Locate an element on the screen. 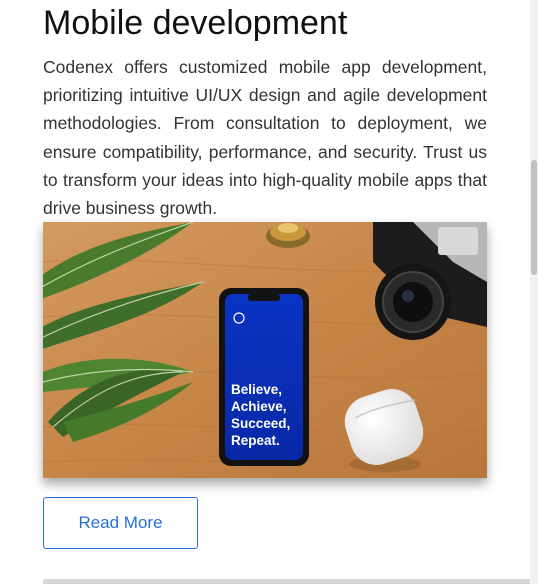  read-more-button: Read More is located at coordinates (120, 523).